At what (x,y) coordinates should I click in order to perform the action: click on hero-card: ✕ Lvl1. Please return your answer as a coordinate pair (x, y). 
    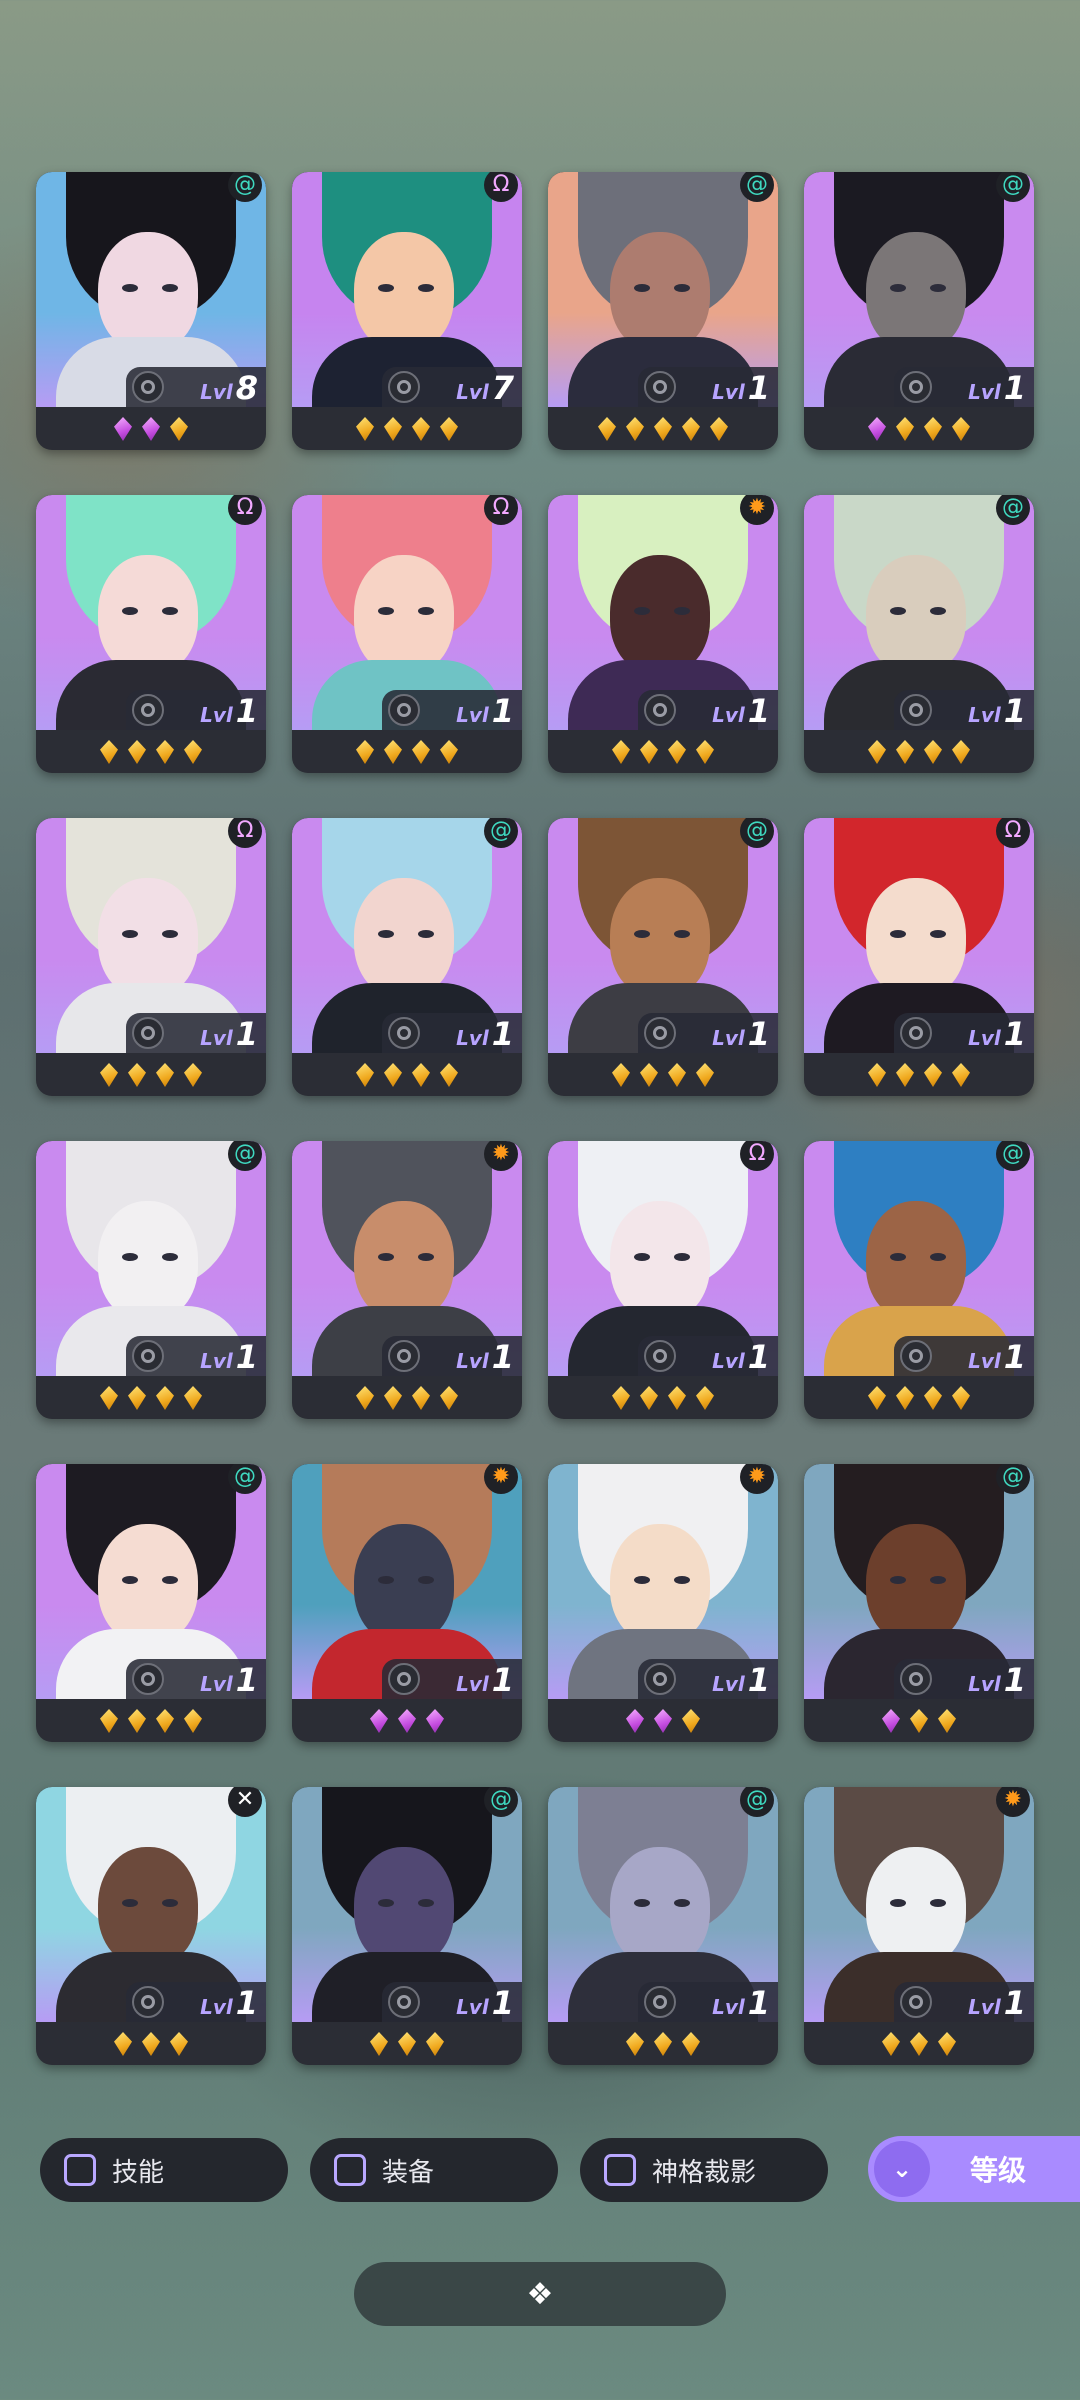
    Looking at the image, I should click on (151, 1926).